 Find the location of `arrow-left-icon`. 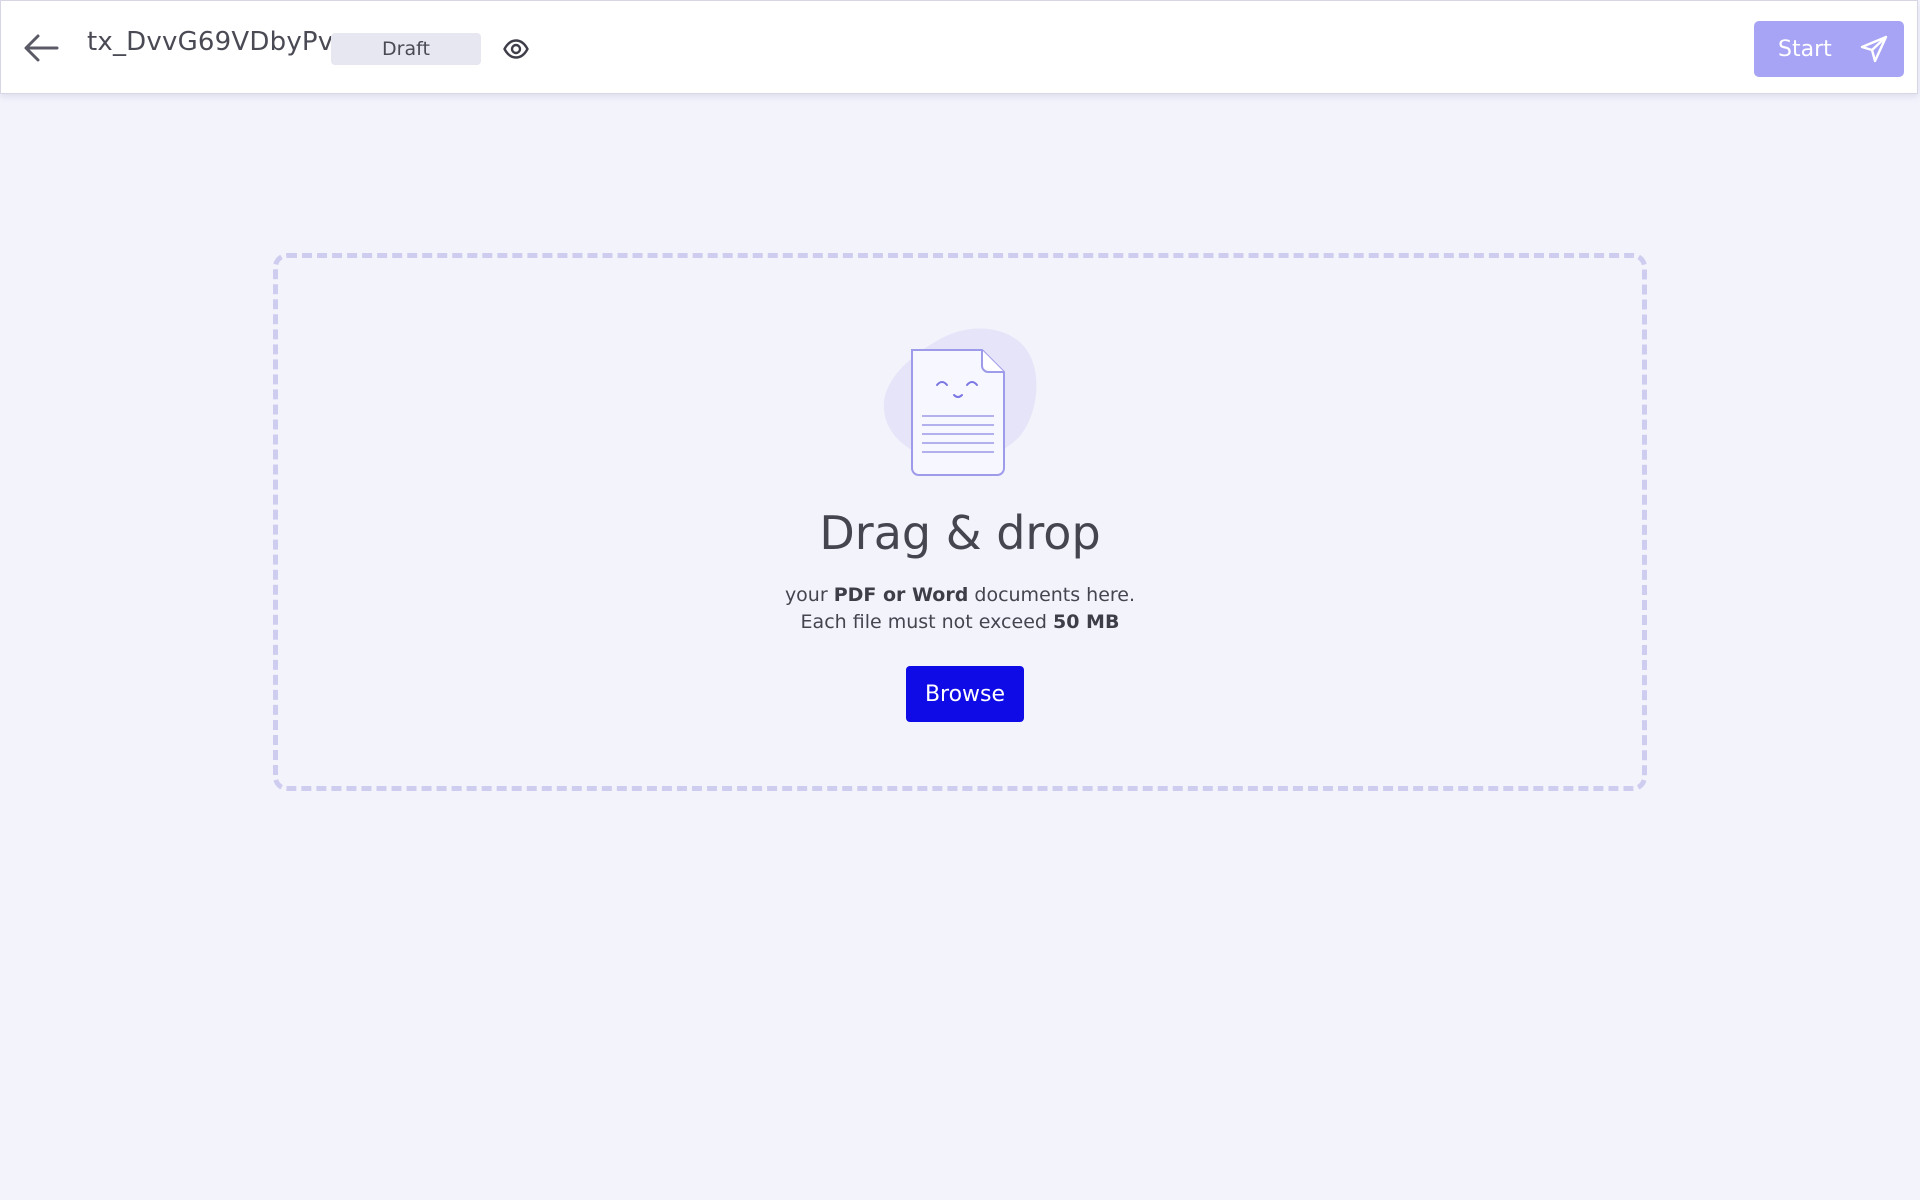

arrow-left-icon is located at coordinates (41, 48).